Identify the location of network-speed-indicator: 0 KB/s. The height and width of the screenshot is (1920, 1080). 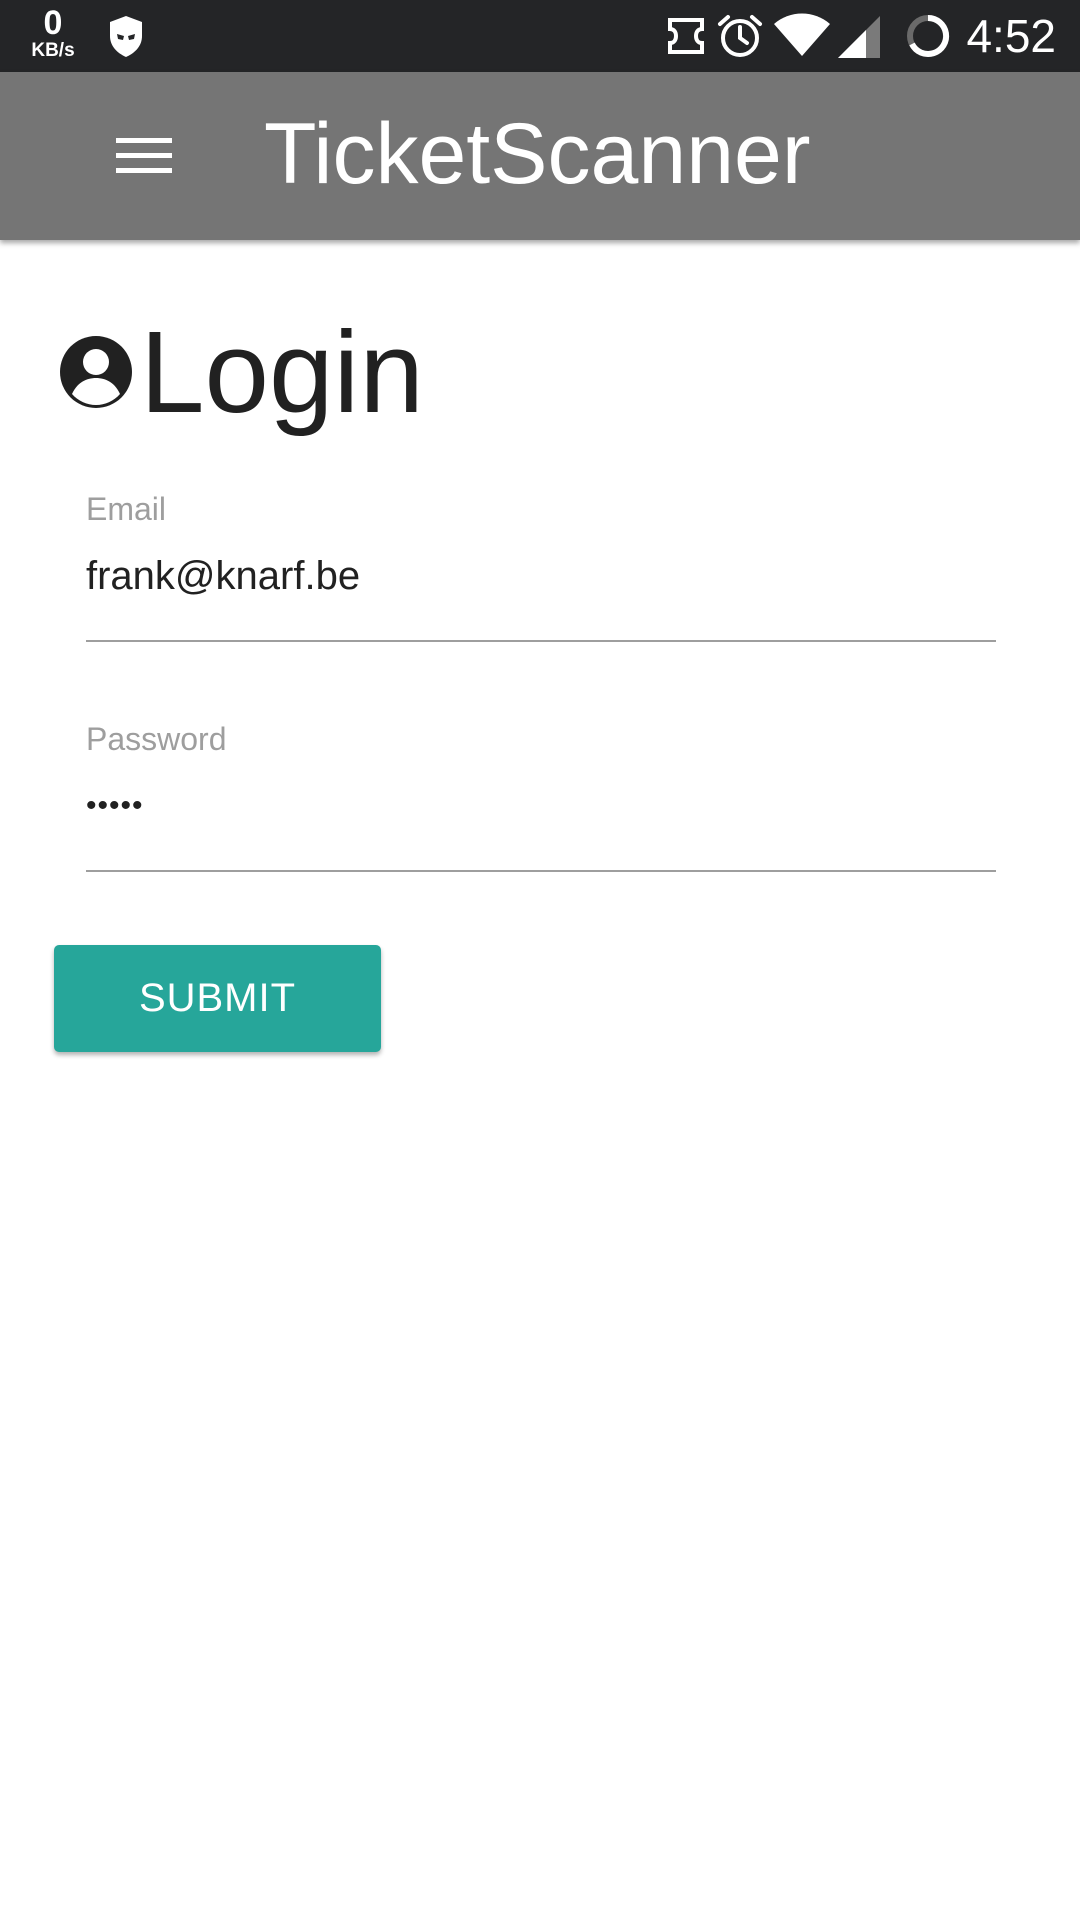
(53, 33).